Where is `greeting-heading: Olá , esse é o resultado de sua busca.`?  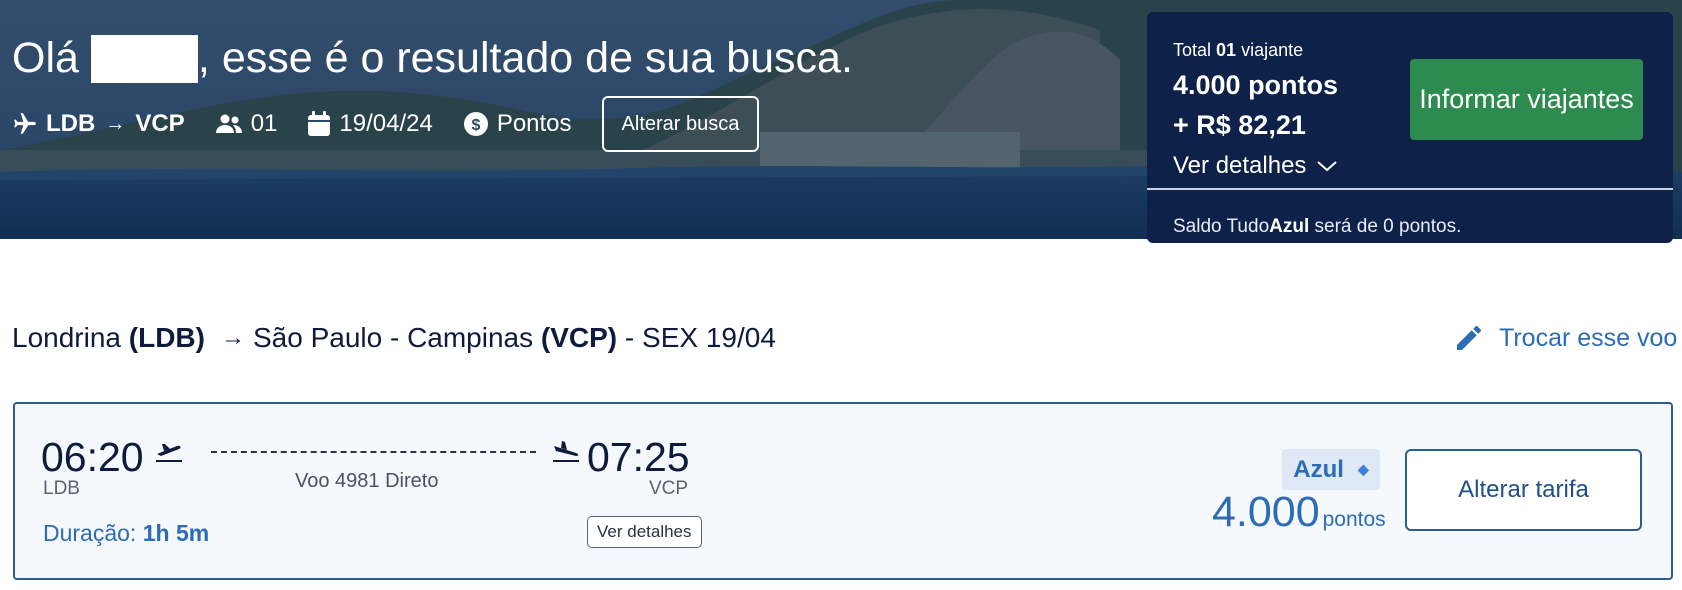
greeting-heading: Olá , esse é o resultado de sua busca. is located at coordinates (432, 58).